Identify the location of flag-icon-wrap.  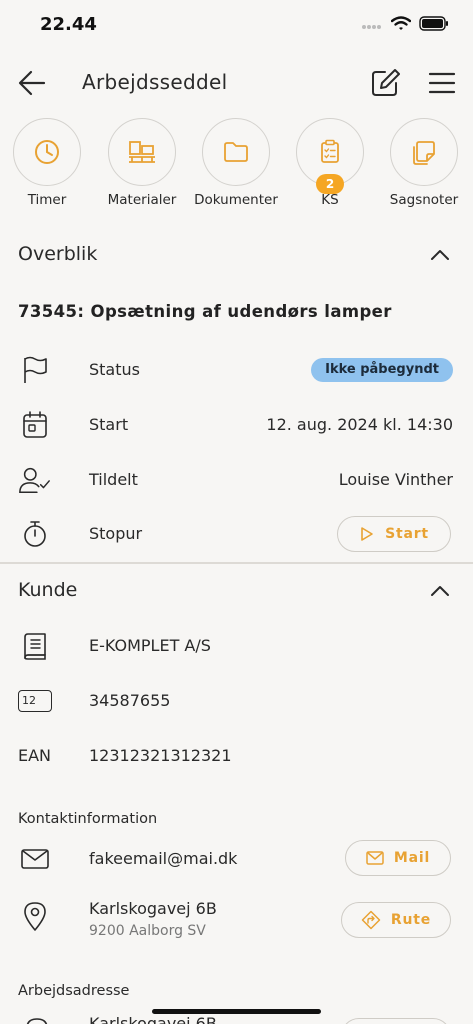
(35, 370).